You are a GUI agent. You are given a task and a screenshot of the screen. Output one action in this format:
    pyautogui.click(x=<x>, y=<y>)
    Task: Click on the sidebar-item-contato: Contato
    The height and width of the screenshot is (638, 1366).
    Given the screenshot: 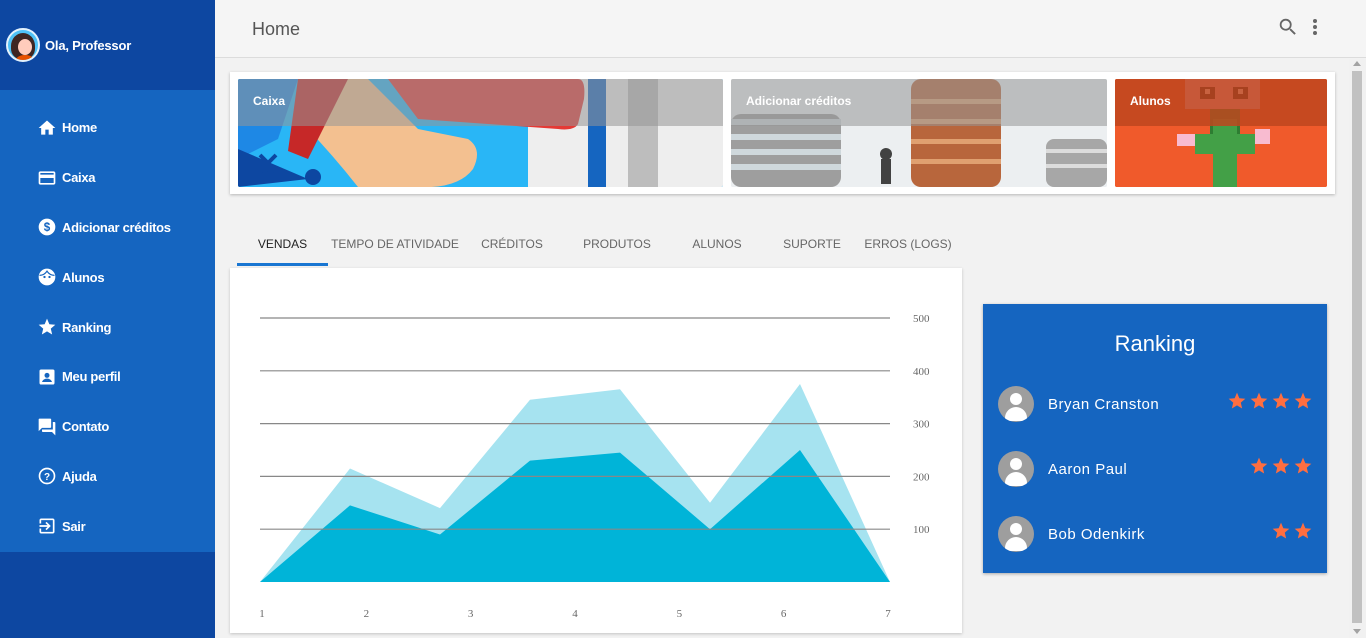 What is the action you would take?
    pyautogui.click(x=107, y=427)
    